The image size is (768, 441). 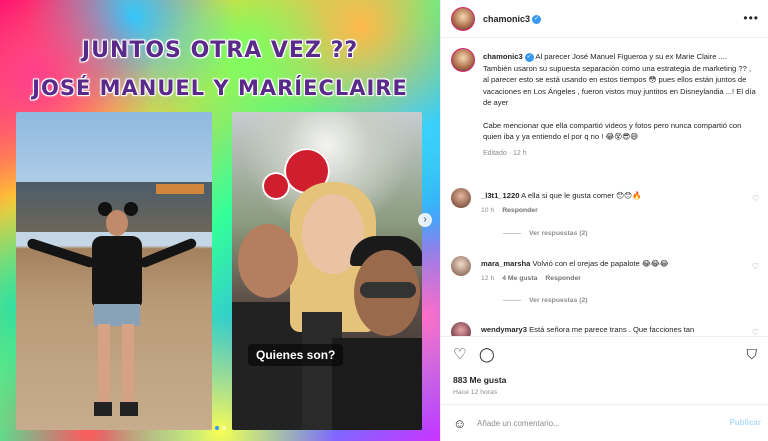 What do you see at coordinates (180, 189) in the screenshot?
I see `park-sign` at bounding box center [180, 189].